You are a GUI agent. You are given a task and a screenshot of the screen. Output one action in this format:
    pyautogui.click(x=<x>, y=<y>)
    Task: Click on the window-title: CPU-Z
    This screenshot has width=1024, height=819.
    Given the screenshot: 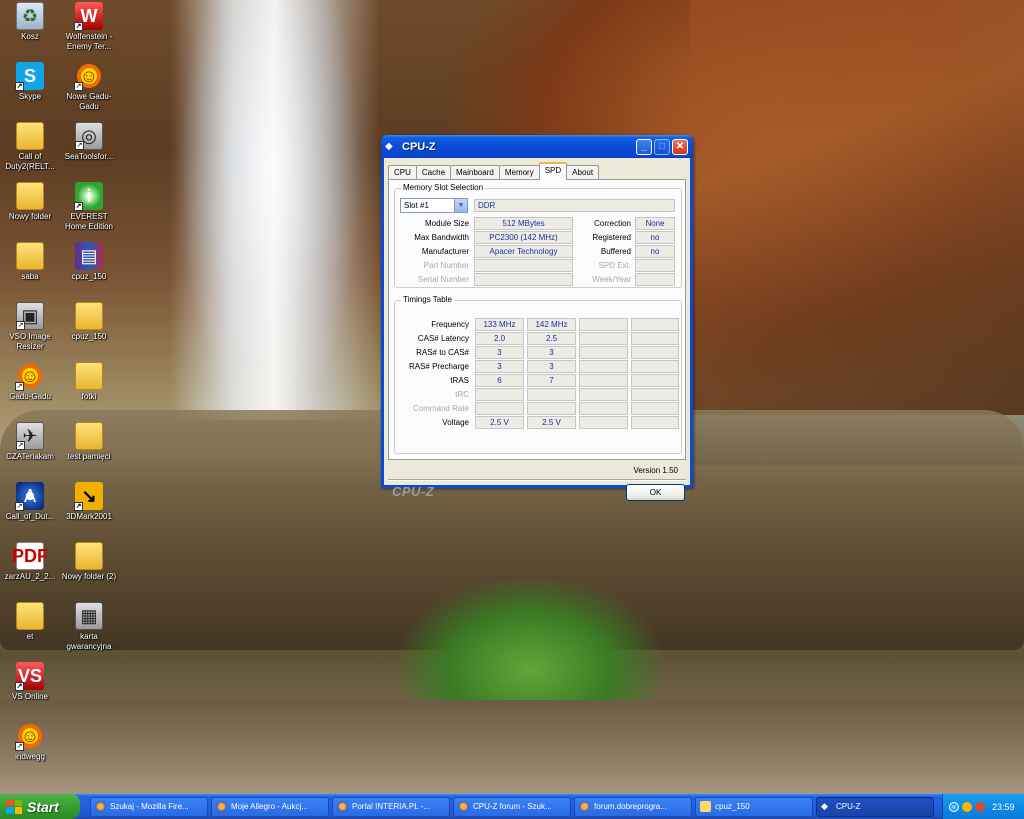 What is the action you would take?
    pyautogui.click(x=419, y=146)
    